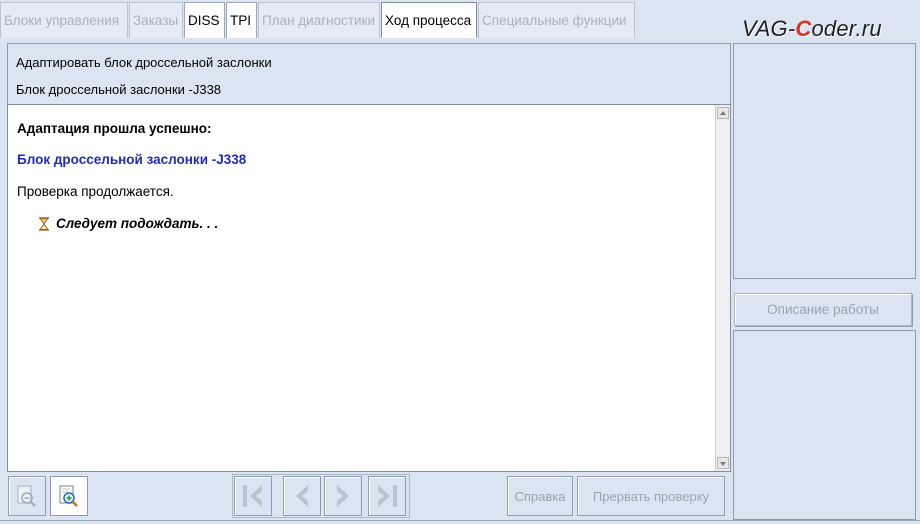 This screenshot has height=524, width=920. I want to click on next-button, so click(343, 496).